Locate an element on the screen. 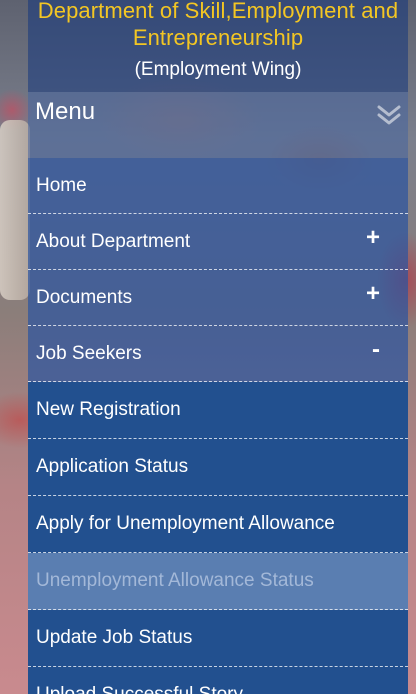 Image resolution: width=416 pixels, height=694 pixels. department-subtitle: (Employment Wing) is located at coordinates (218, 69).